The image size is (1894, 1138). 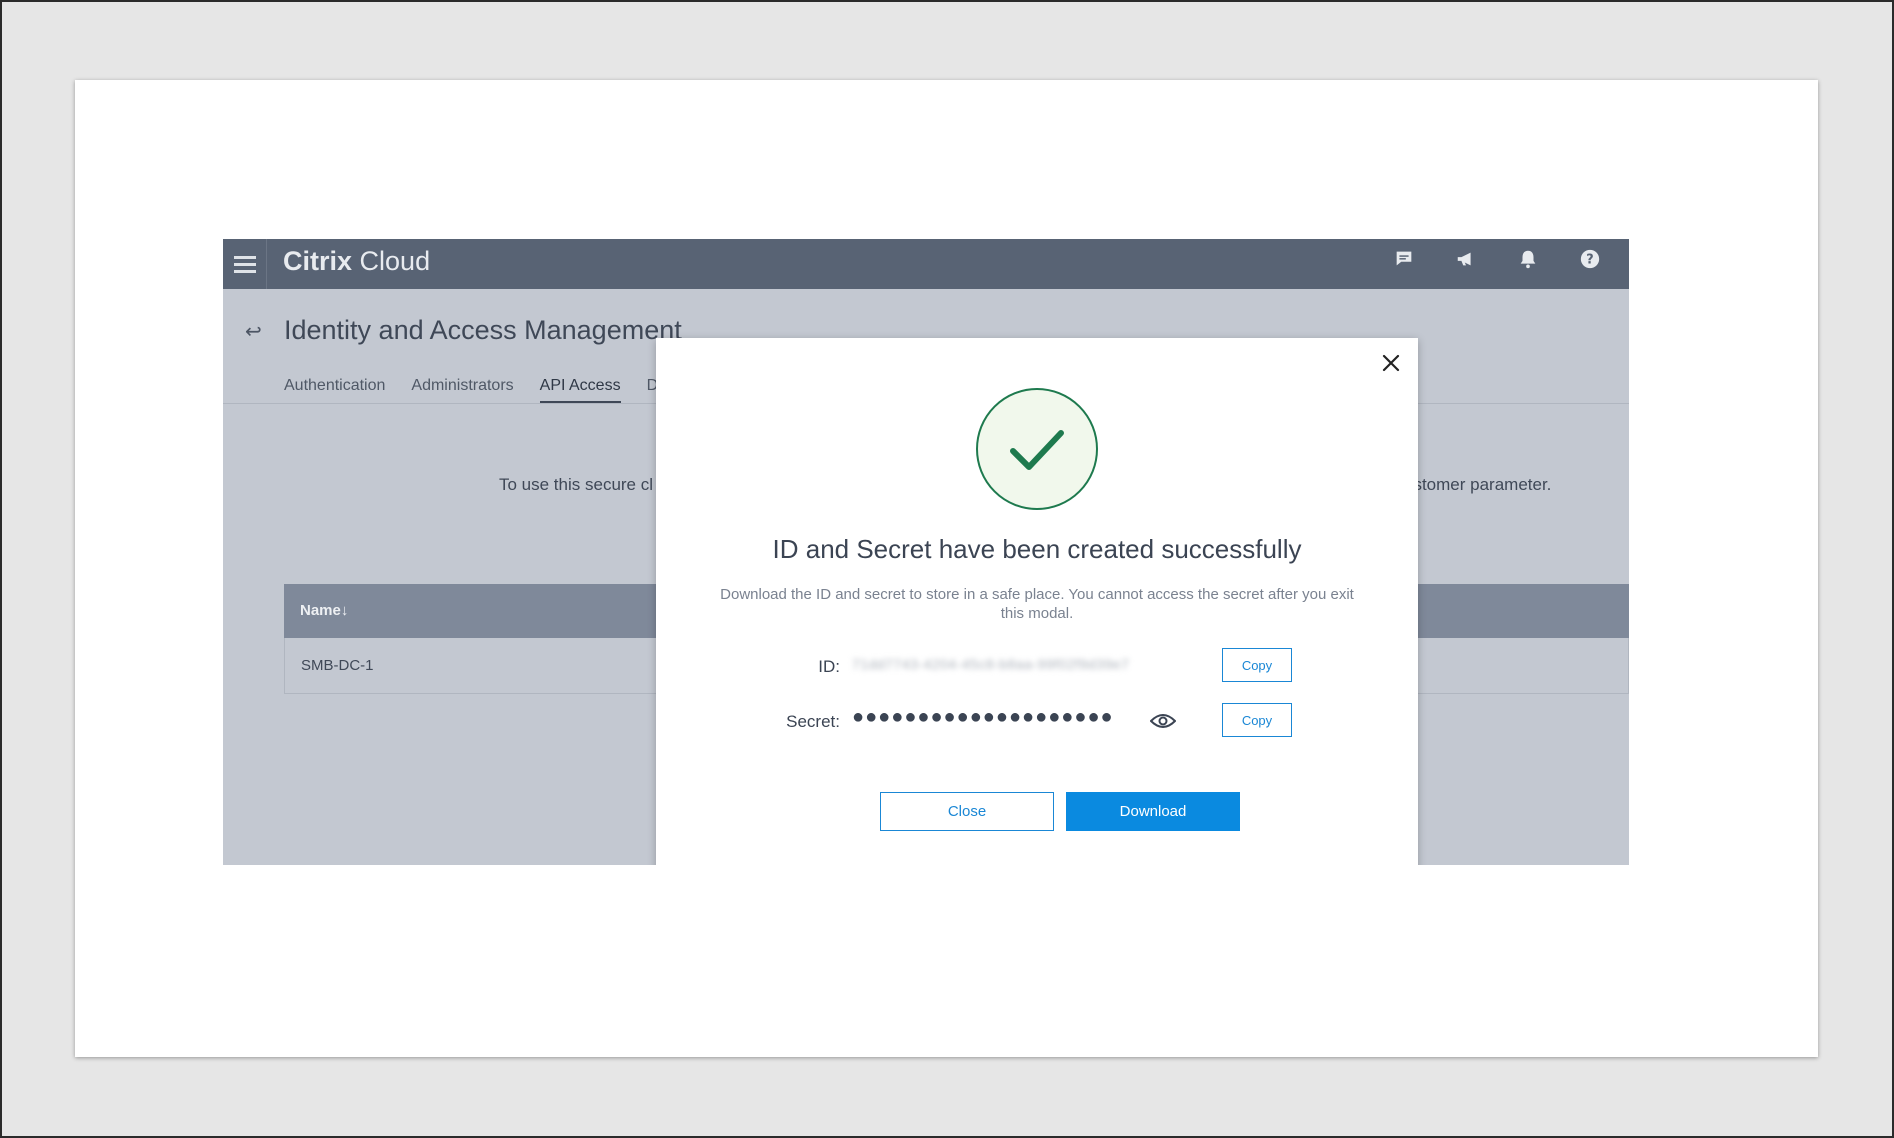 I want to click on copy-id-button: Copy, so click(x=1257, y=665).